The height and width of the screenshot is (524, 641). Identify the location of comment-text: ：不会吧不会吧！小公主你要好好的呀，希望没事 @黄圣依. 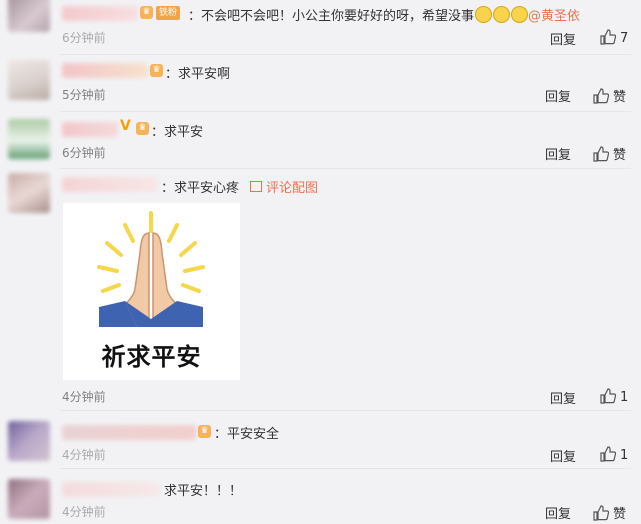
(384, 14).